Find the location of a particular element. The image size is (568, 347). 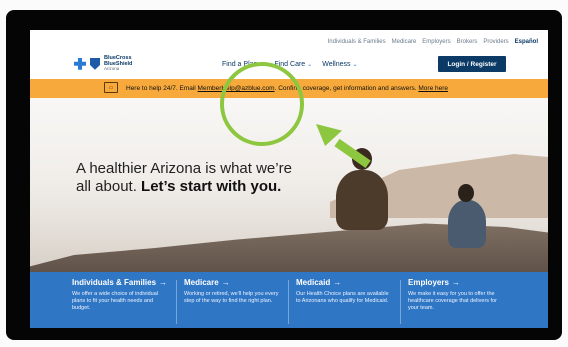

topnav-employers: Employers is located at coordinates (436, 42).